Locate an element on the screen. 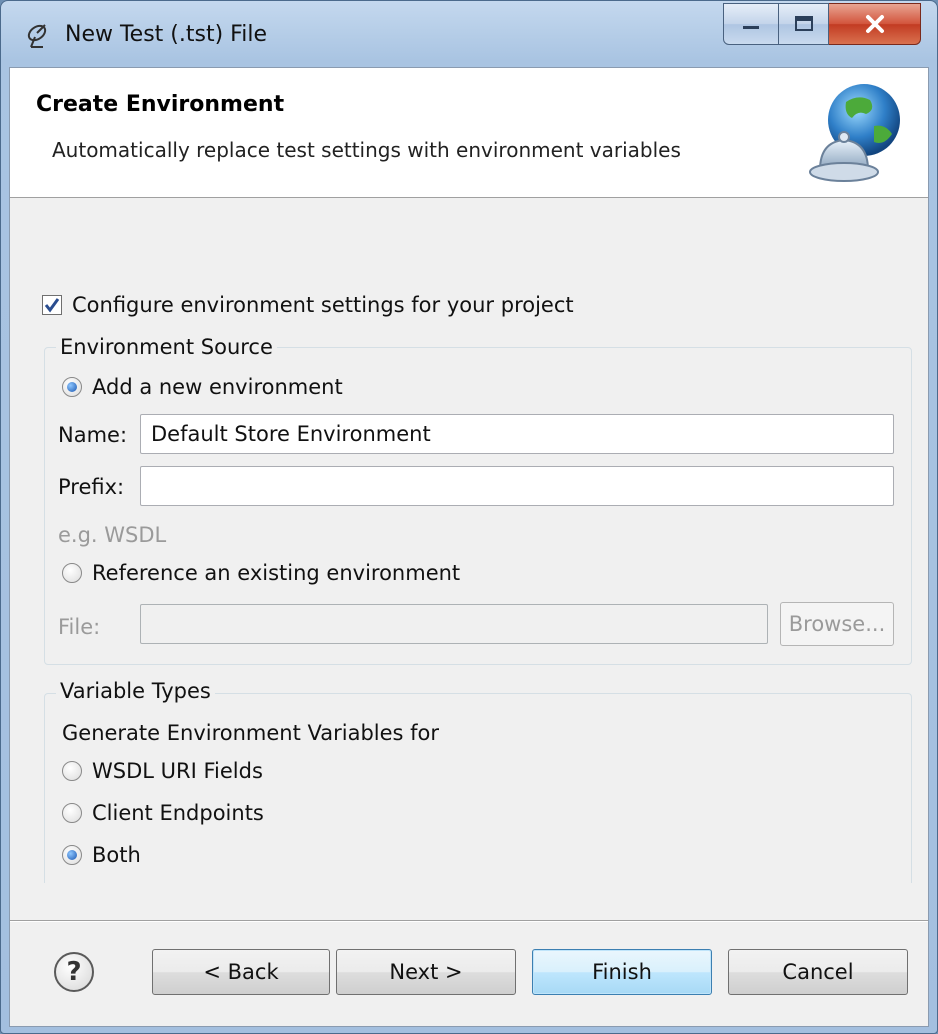  checkmark-icon is located at coordinates (52, 305).